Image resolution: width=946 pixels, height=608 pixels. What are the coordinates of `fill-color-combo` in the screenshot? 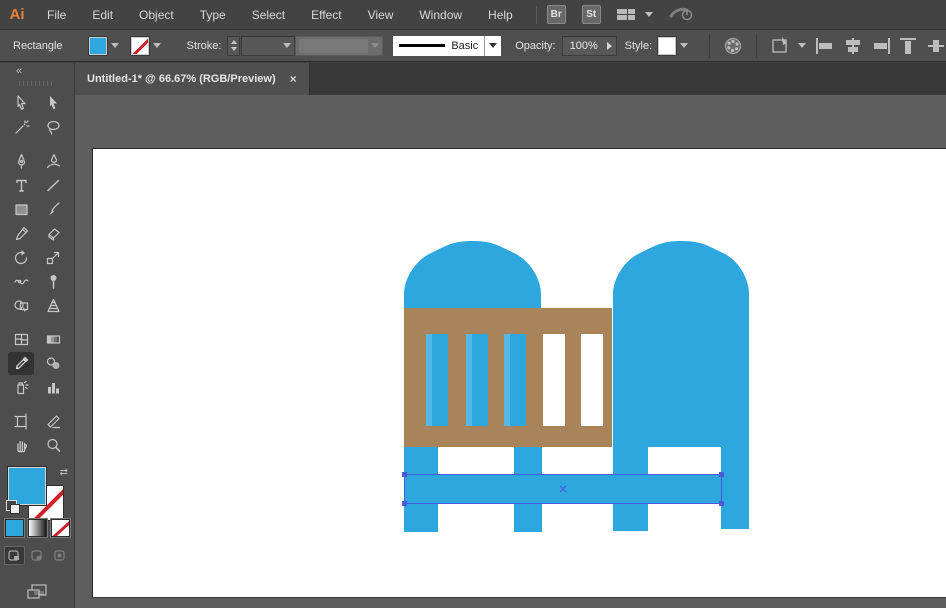 It's located at (105, 45).